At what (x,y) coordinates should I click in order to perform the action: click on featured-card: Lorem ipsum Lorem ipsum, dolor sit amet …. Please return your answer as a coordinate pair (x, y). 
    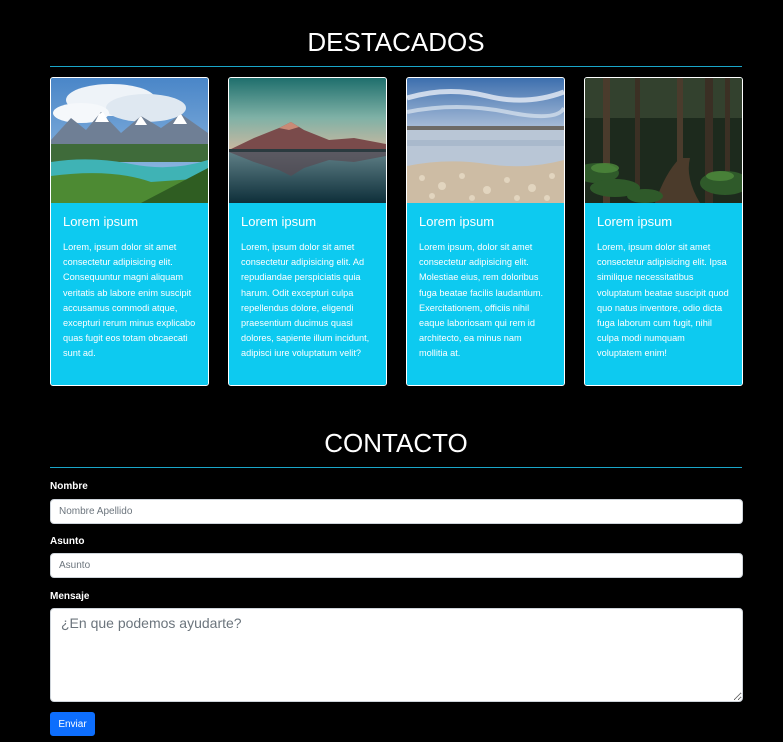
    Looking at the image, I should click on (485, 231).